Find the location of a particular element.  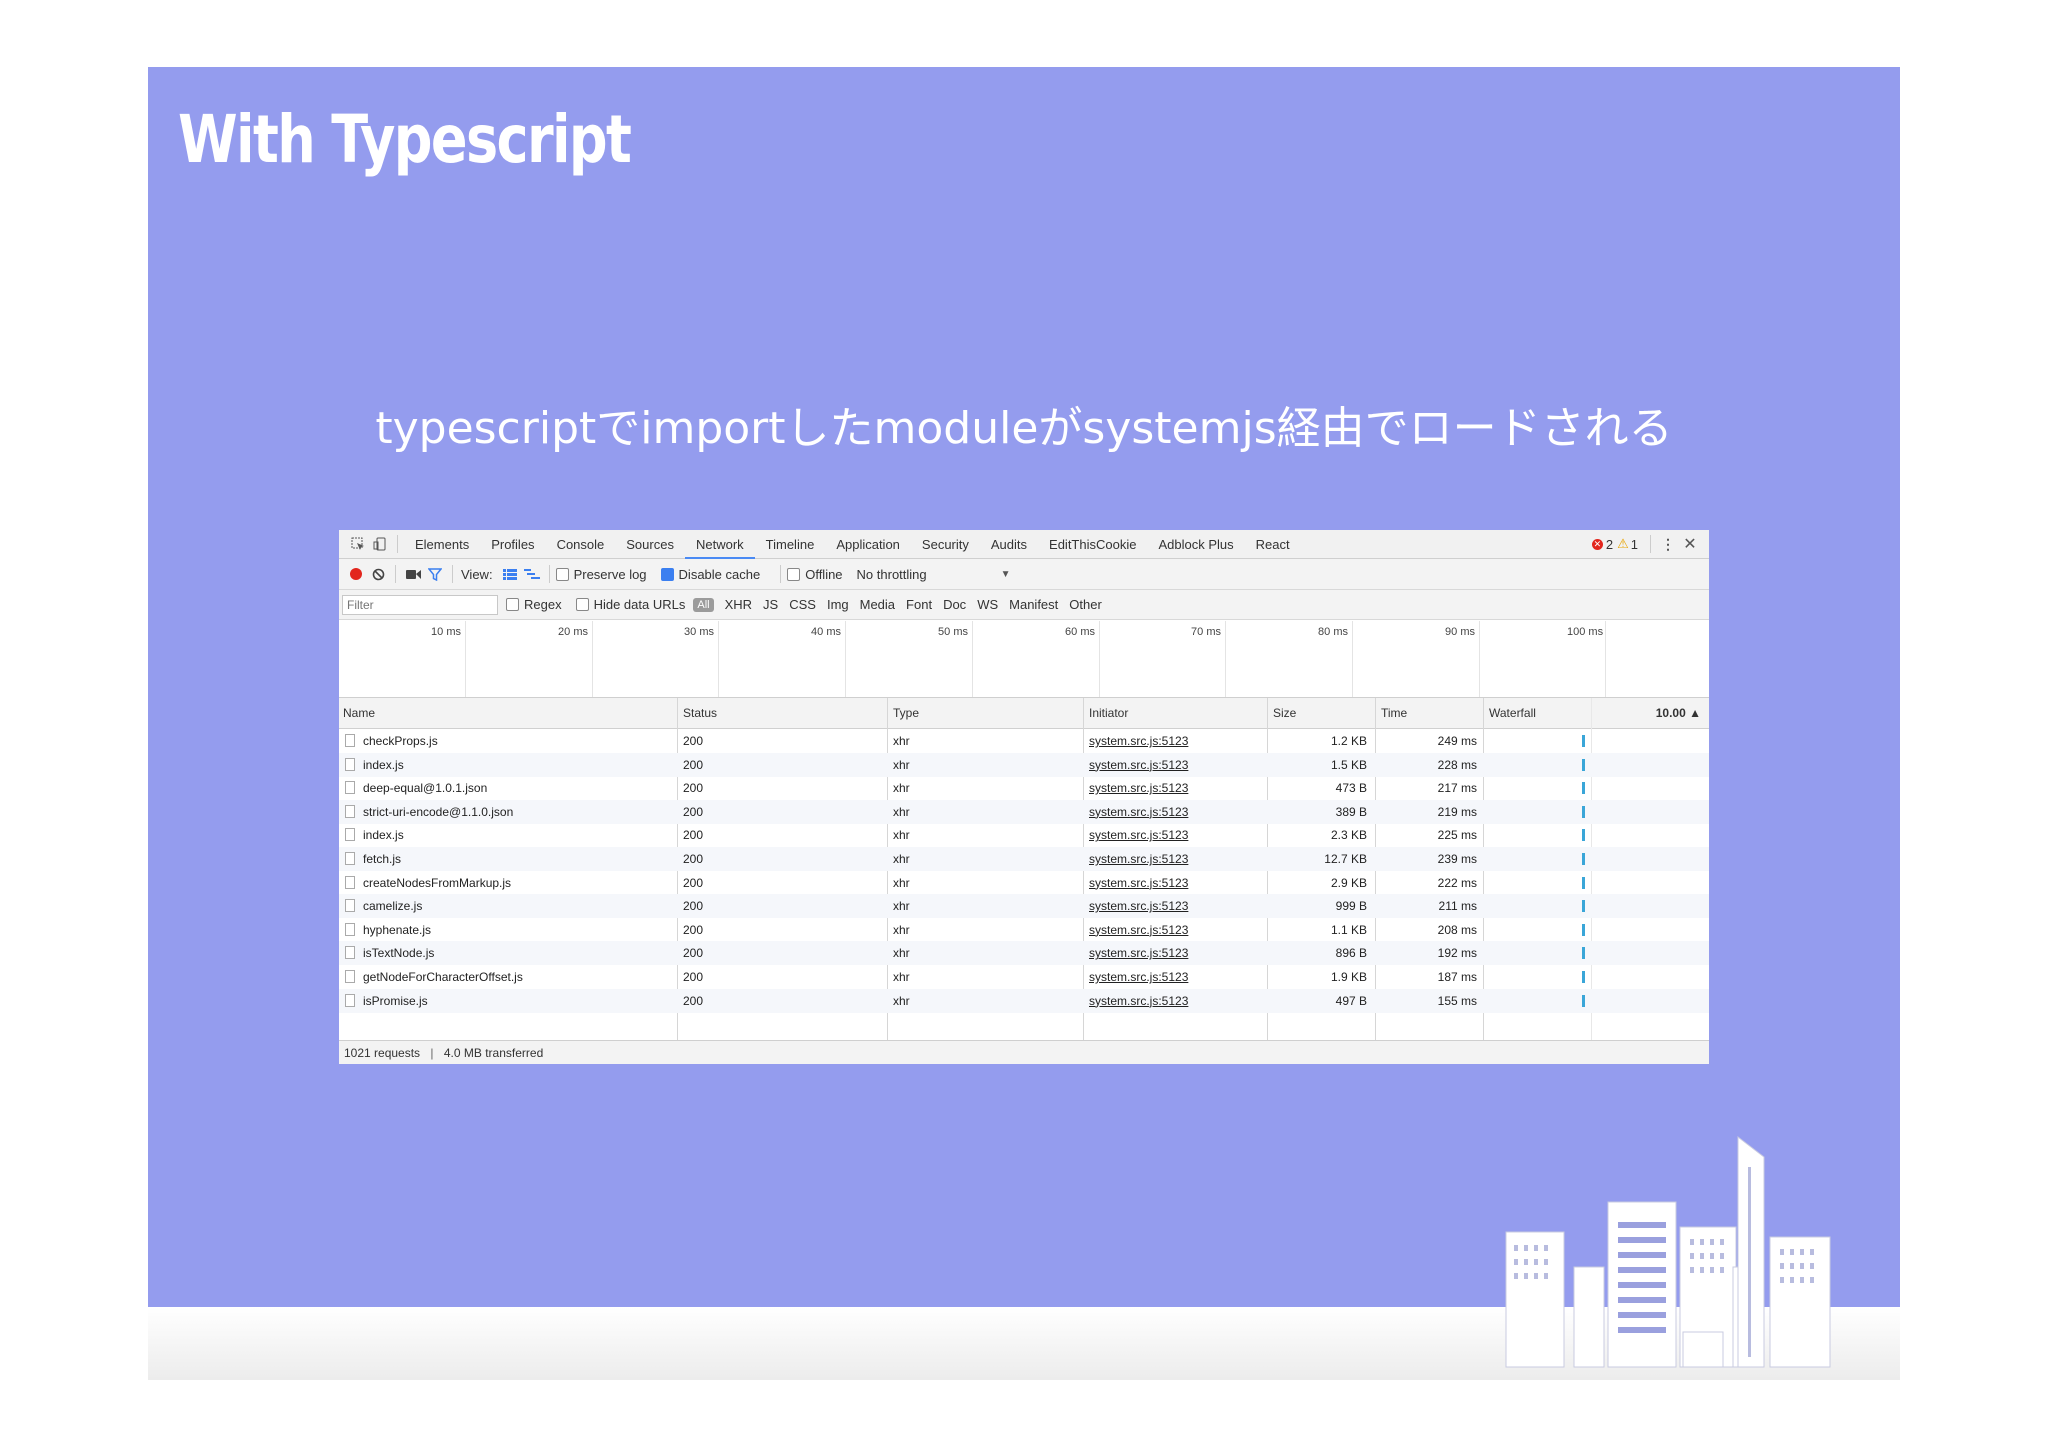

warning-badge: ⚠ 1 is located at coordinates (1627, 544).